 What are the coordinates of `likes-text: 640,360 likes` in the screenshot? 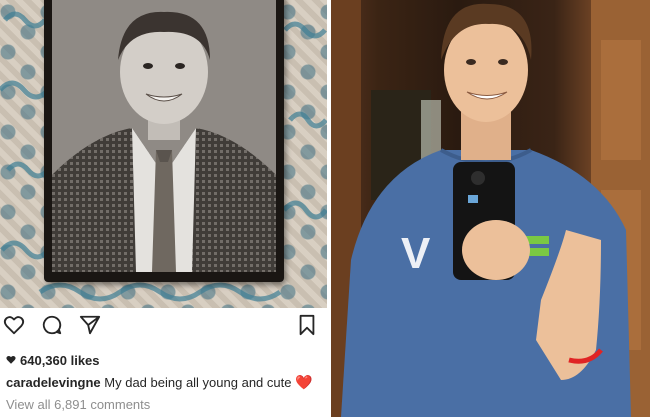 It's located at (60, 360).